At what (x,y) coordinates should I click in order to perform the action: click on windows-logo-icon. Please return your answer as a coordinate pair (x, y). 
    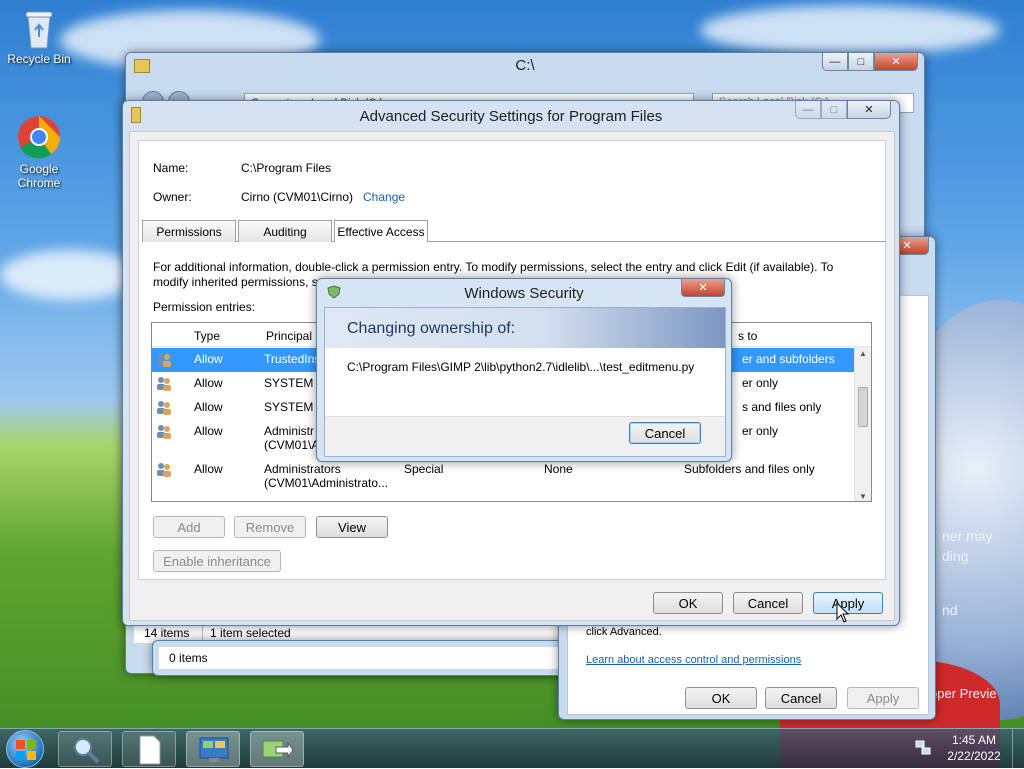
    Looking at the image, I should click on (26, 750).